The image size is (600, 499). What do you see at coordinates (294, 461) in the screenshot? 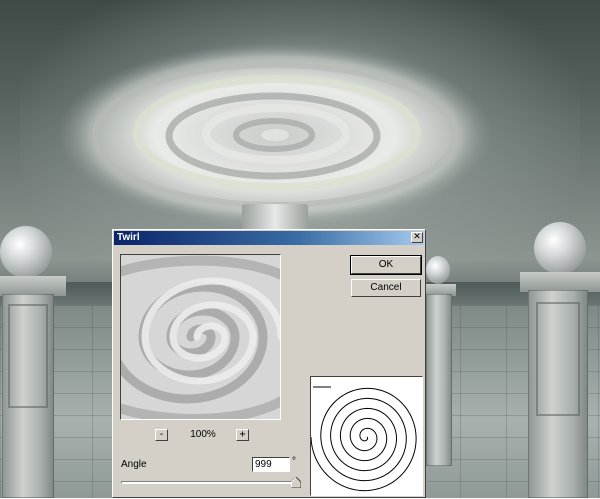
I see `degree-unit: °` at bounding box center [294, 461].